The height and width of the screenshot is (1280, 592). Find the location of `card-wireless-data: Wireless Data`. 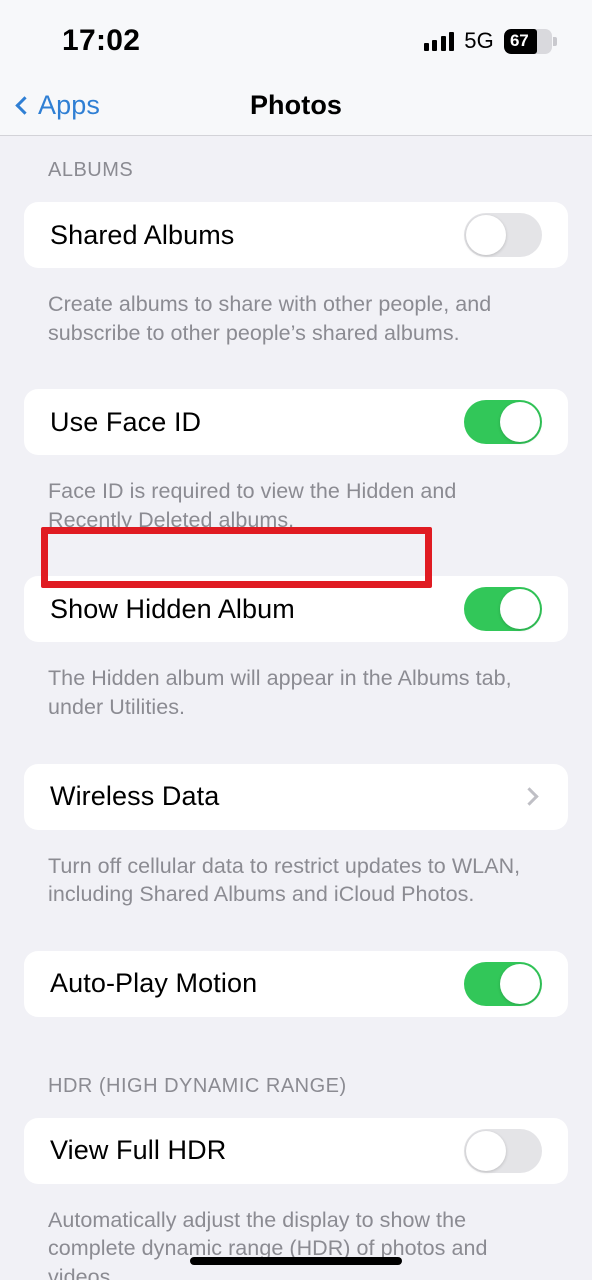

card-wireless-data: Wireless Data is located at coordinates (296, 796).